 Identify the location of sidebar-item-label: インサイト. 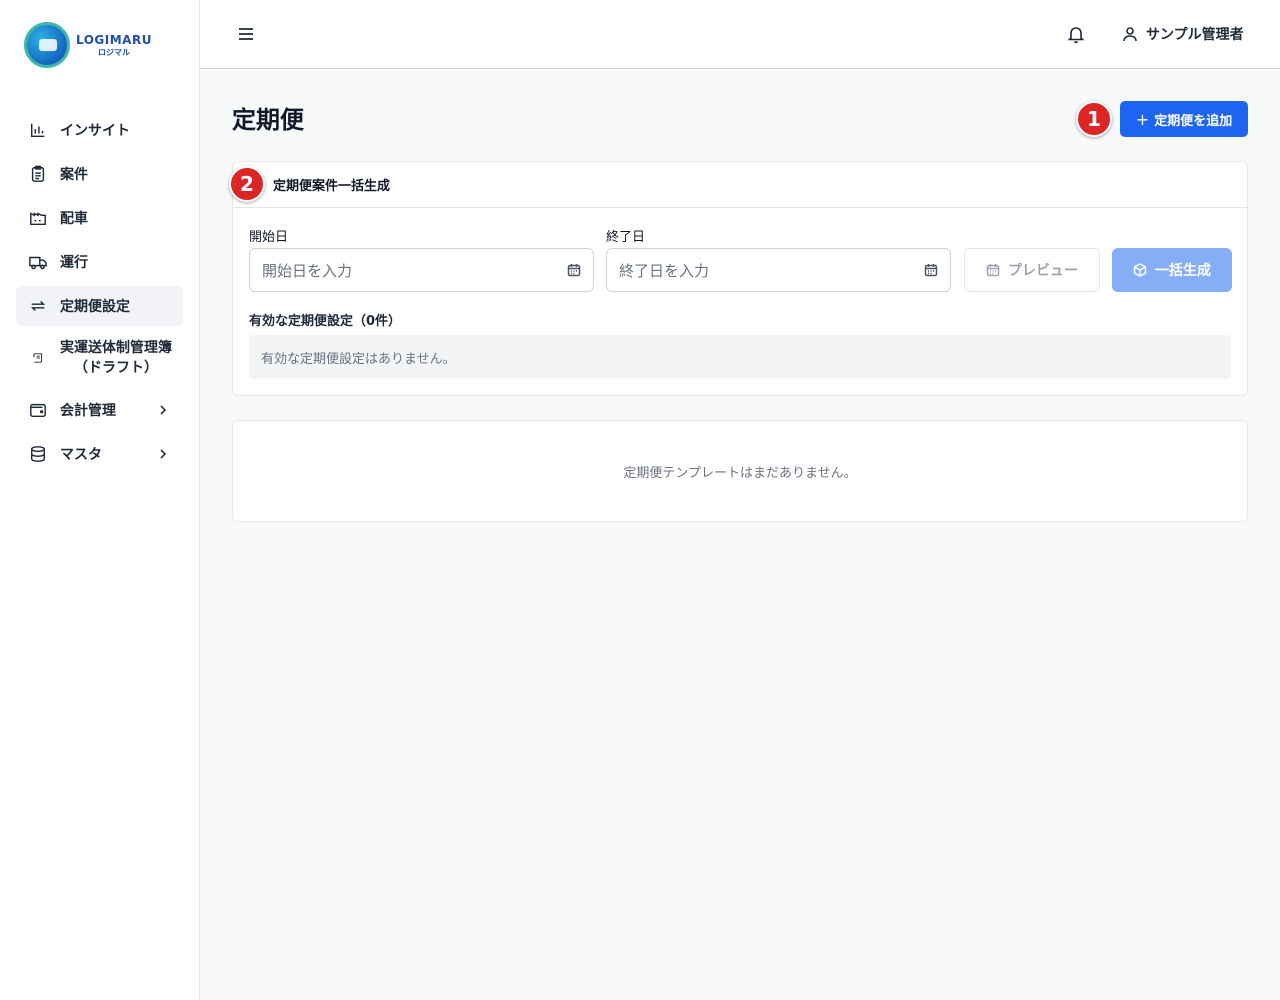
(95, 131).